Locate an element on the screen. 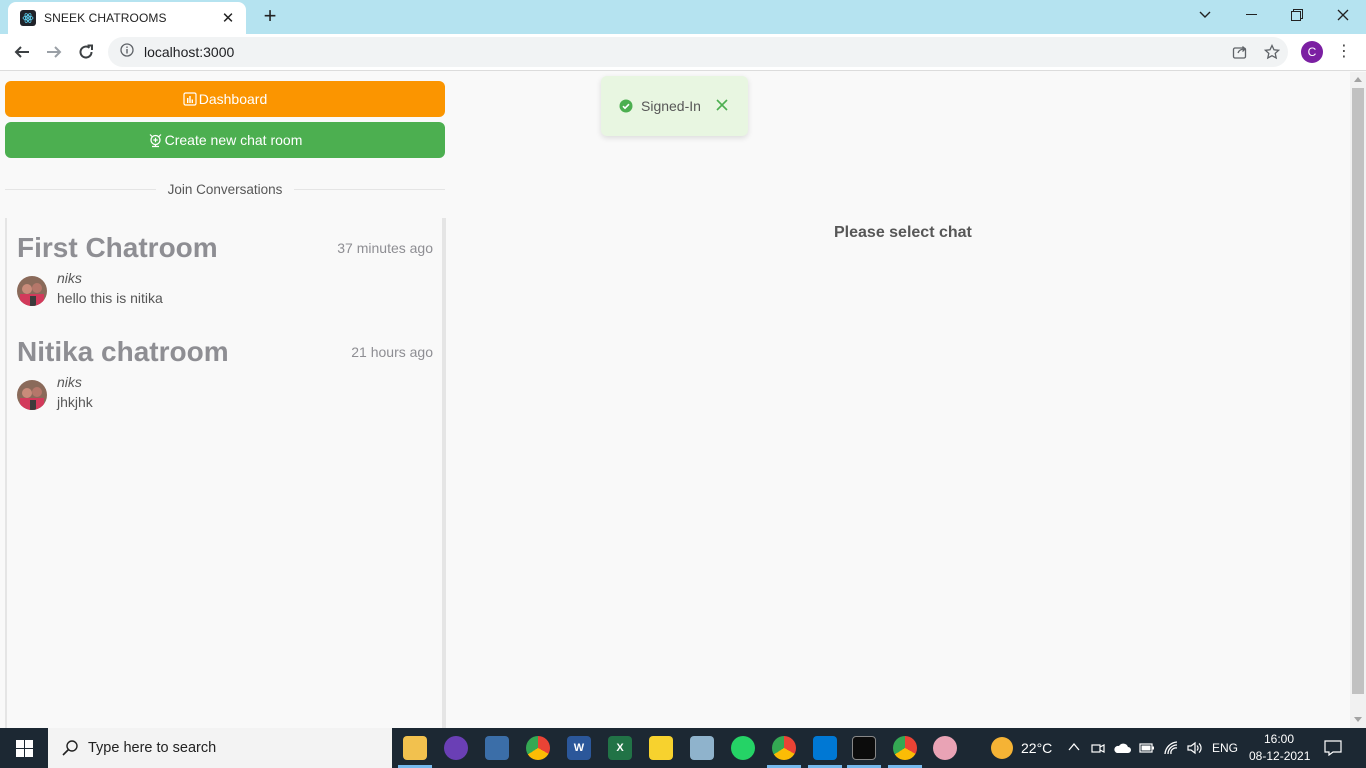 Image resolution: width=1366 pixels, height=768 pixels. reload-icon is located at coordinates (86, 52).